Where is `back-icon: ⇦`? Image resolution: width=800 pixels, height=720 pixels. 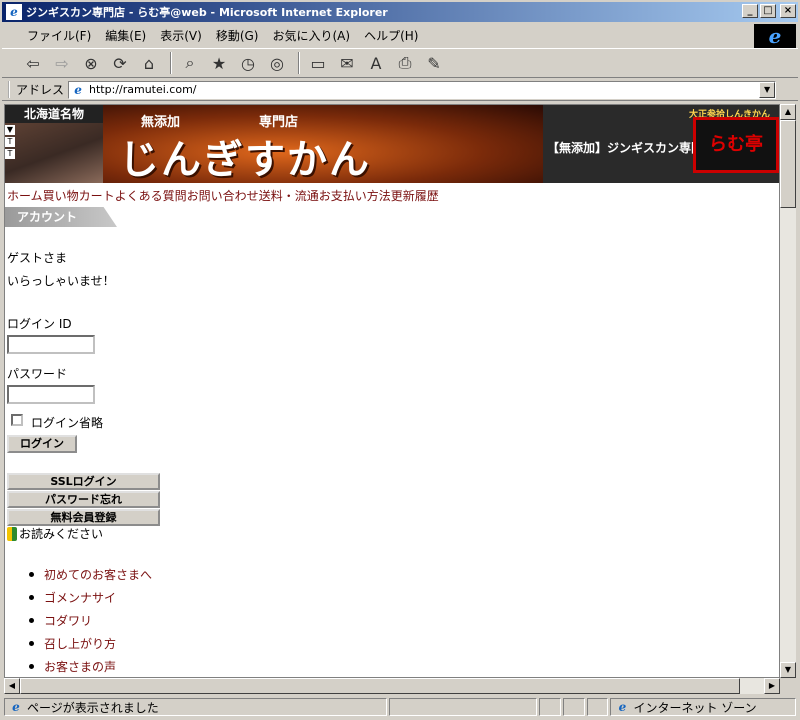
back-icon: ⇦ is located at coordinates (33, 63).